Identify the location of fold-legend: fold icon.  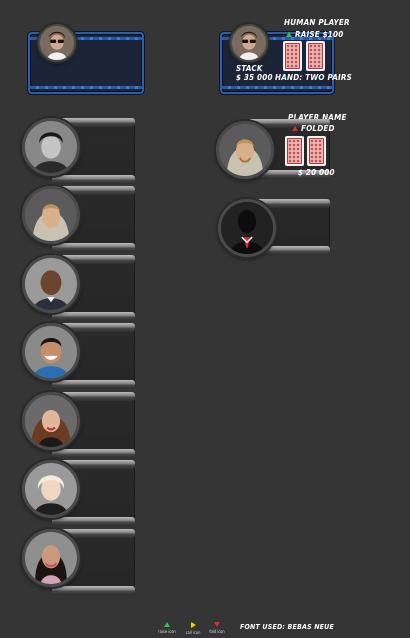
(217, 628).